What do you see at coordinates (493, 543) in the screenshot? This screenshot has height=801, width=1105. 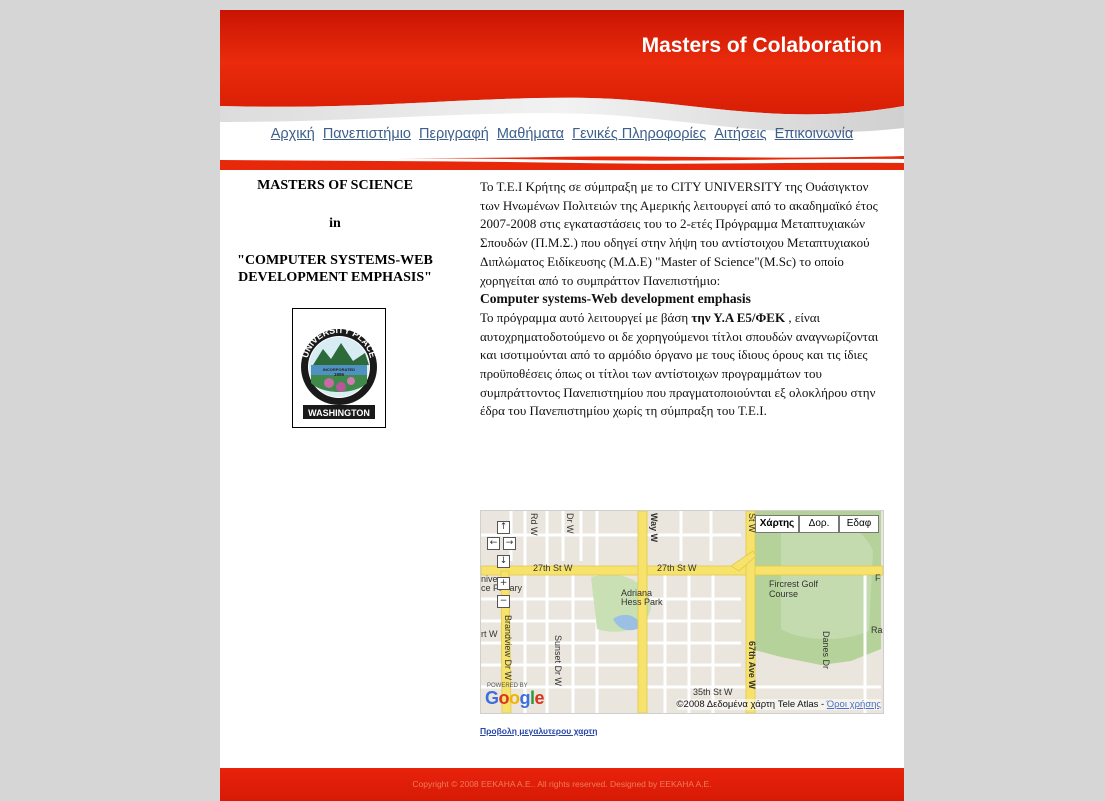 I see `pan-left-icon: ←` at bounding box center [493, 543].